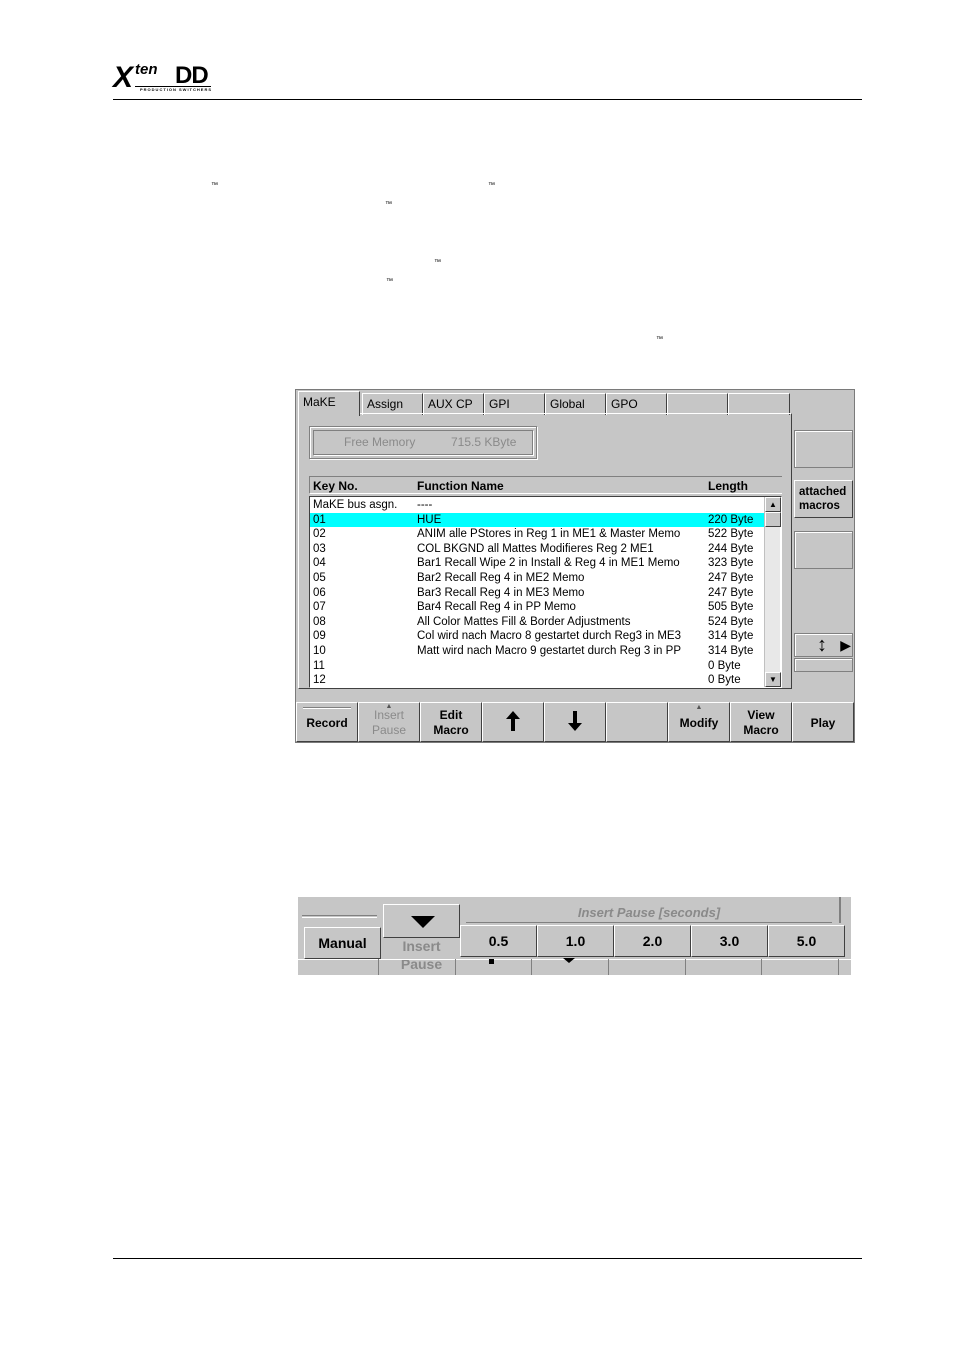 The image size is (954, 1351). What do you see at coordinates (514, 404) in the screenshot?
I see `tab-gpi: GPI` at bounding box center [514, 404].